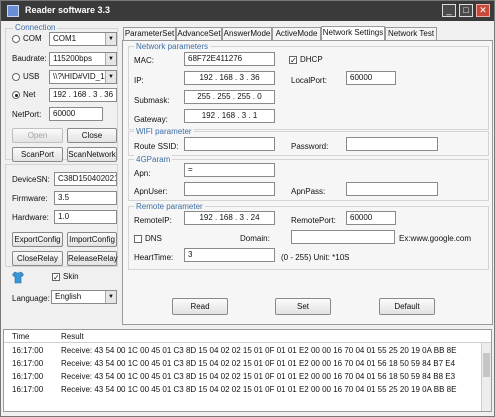 The image size is (495, 417). What do you see at coordinates (229, 78) in the screenshot?
I see `ip-input: 192 . 168 . 3 . 36` at bounding box center [229, 78].